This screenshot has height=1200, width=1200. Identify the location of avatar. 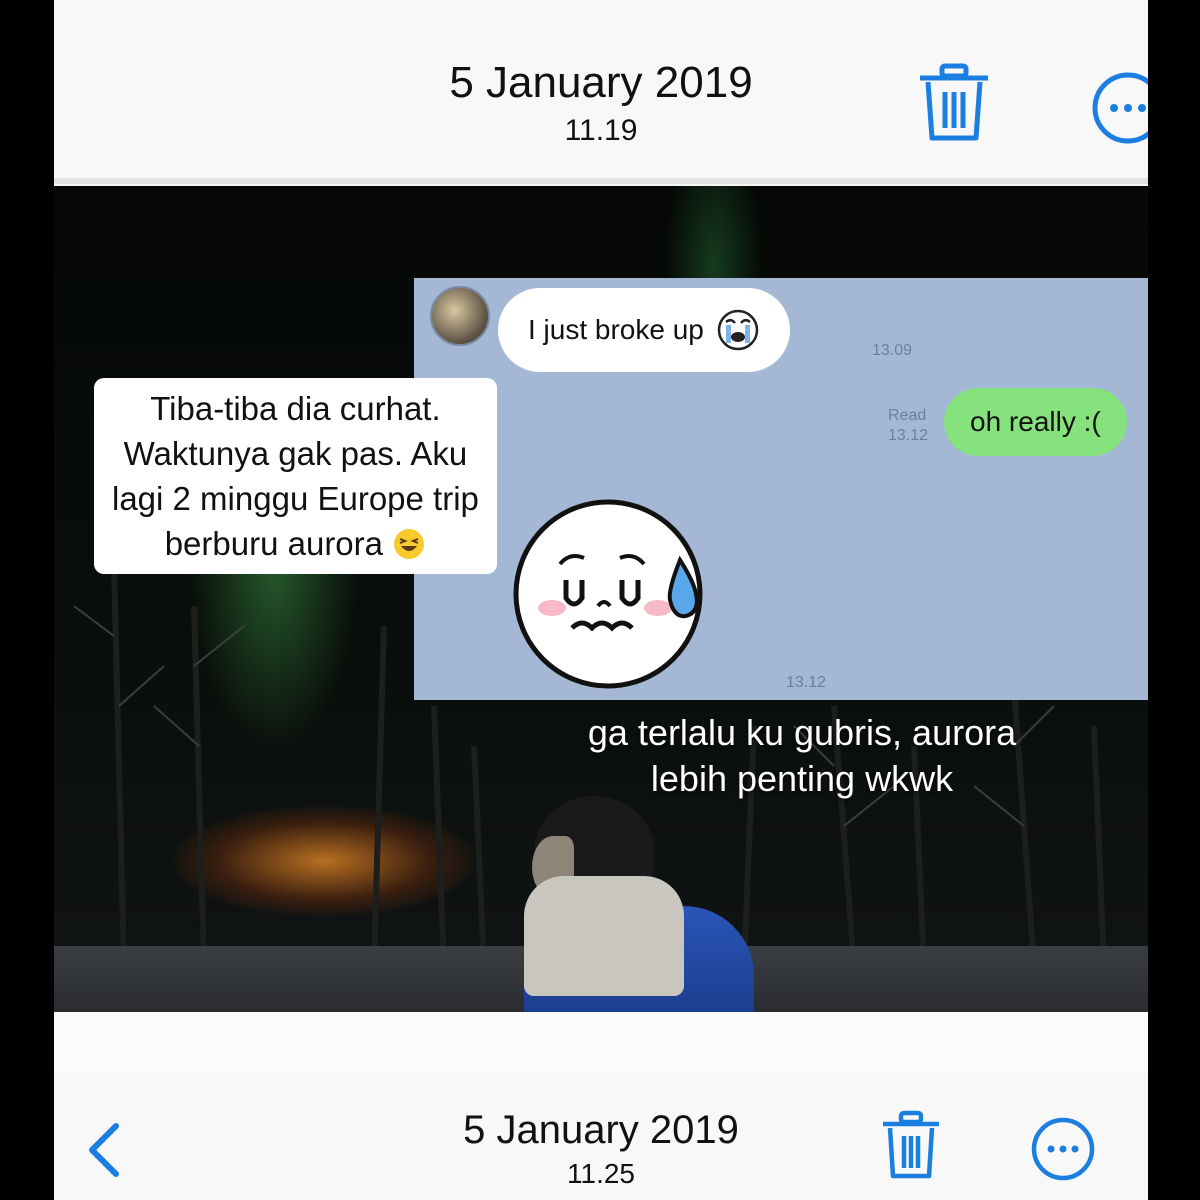
(460, 316).